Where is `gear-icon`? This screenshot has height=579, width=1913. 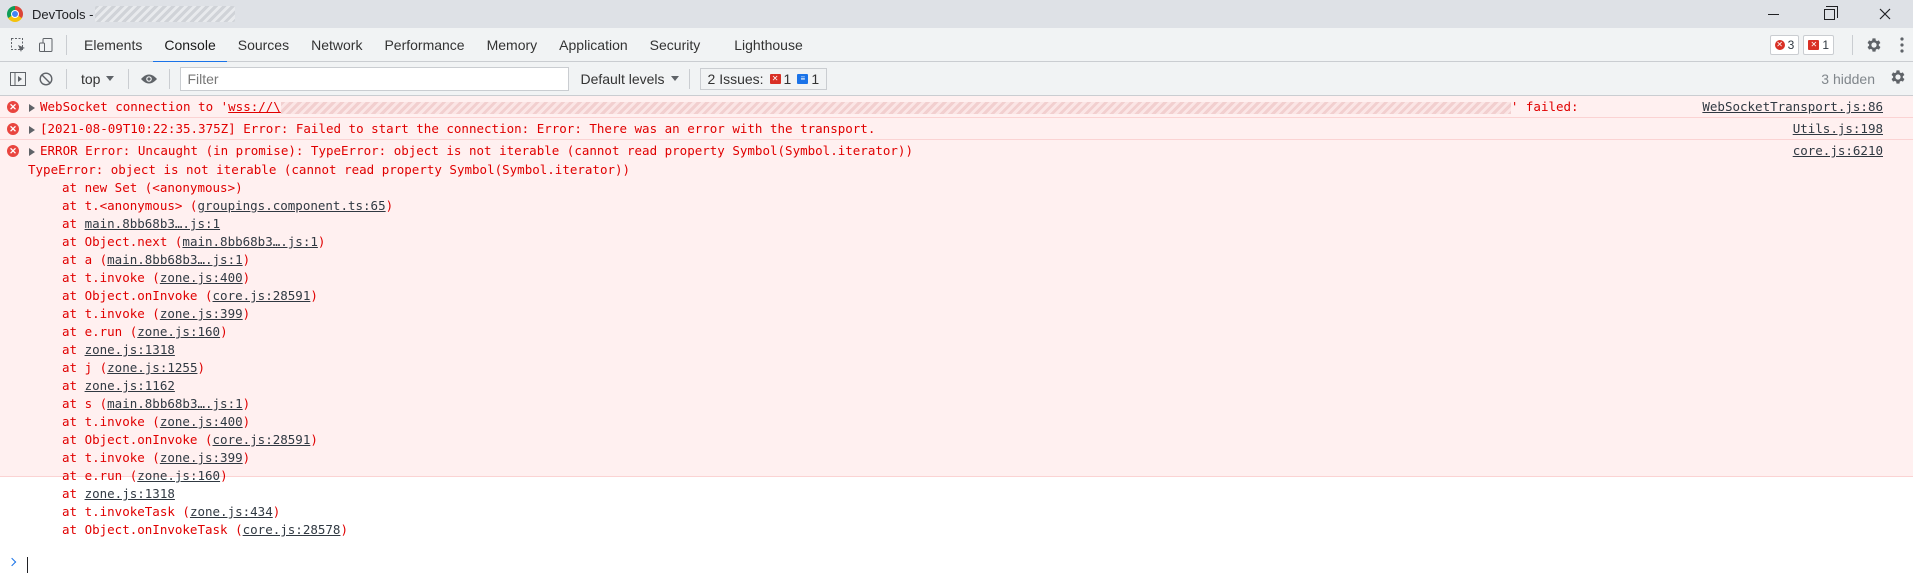 gear-icon is located at coordinates (1874, 45).